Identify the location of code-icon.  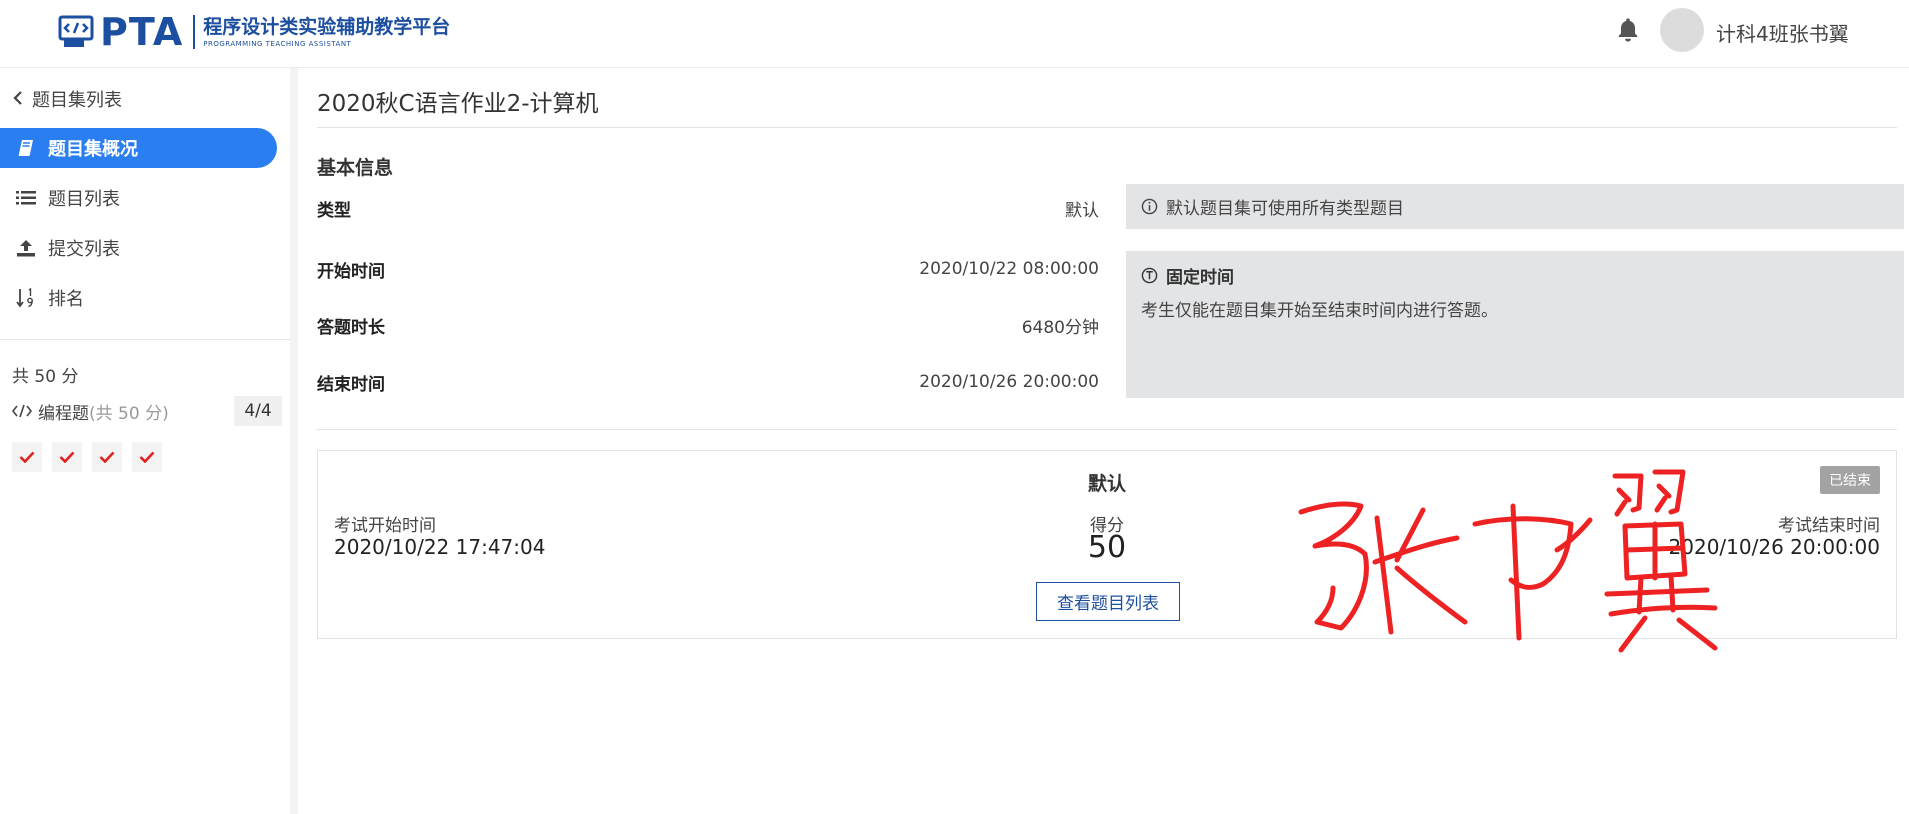
(22, 411).